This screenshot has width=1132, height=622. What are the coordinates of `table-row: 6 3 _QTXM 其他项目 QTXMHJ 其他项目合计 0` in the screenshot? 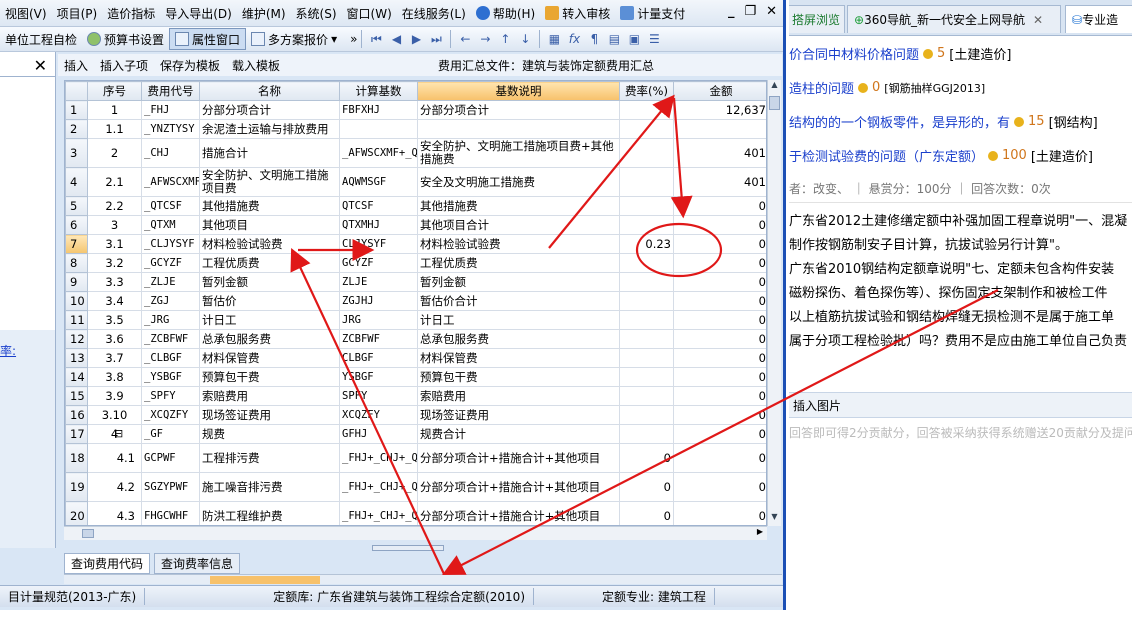 It's located at (415, 225).